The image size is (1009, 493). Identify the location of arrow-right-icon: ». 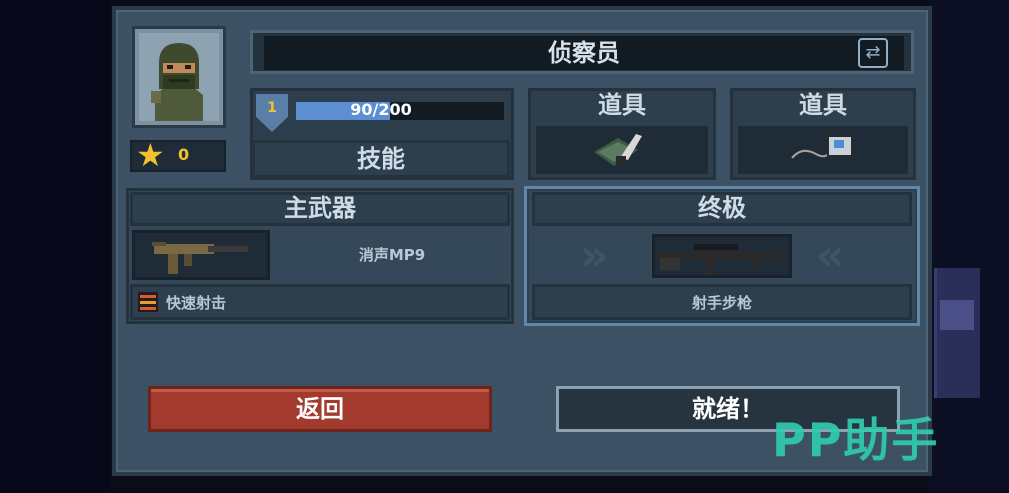
(594, 255).